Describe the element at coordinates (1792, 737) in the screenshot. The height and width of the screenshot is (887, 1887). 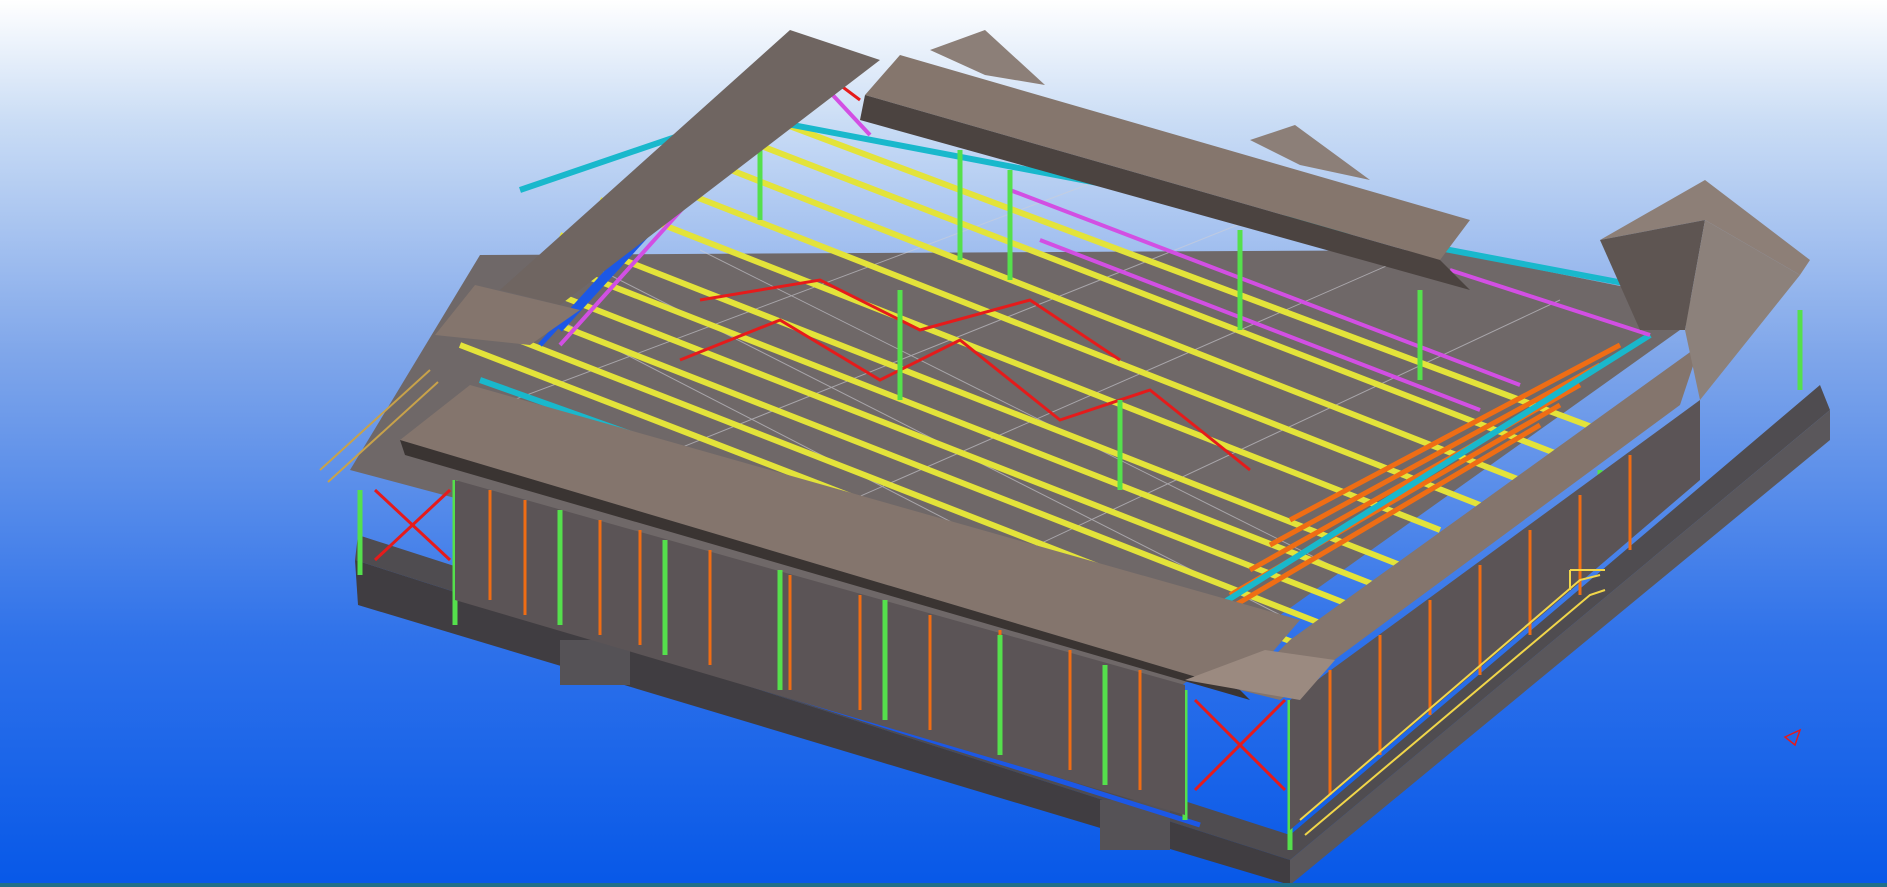
I see `axis-marker-icon` at that location.